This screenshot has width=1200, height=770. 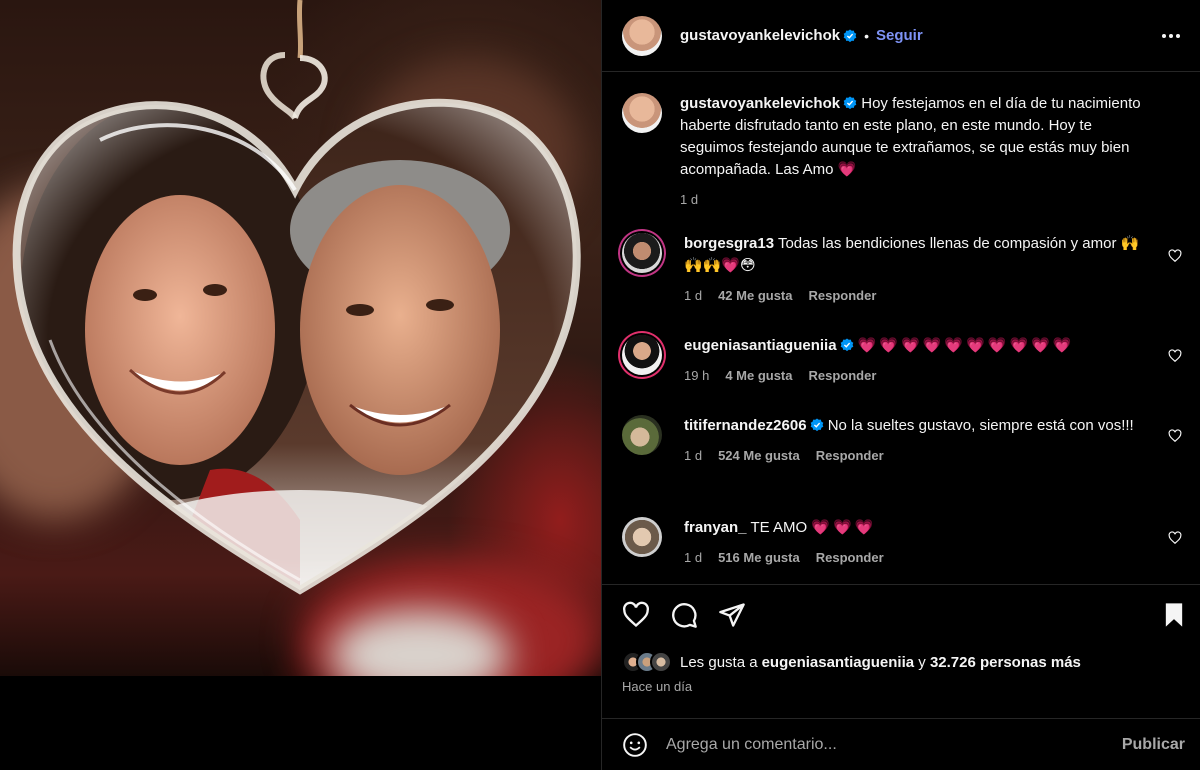 I want to click on comment-likes: 4 Me gusta, so click(x=758, y=376).